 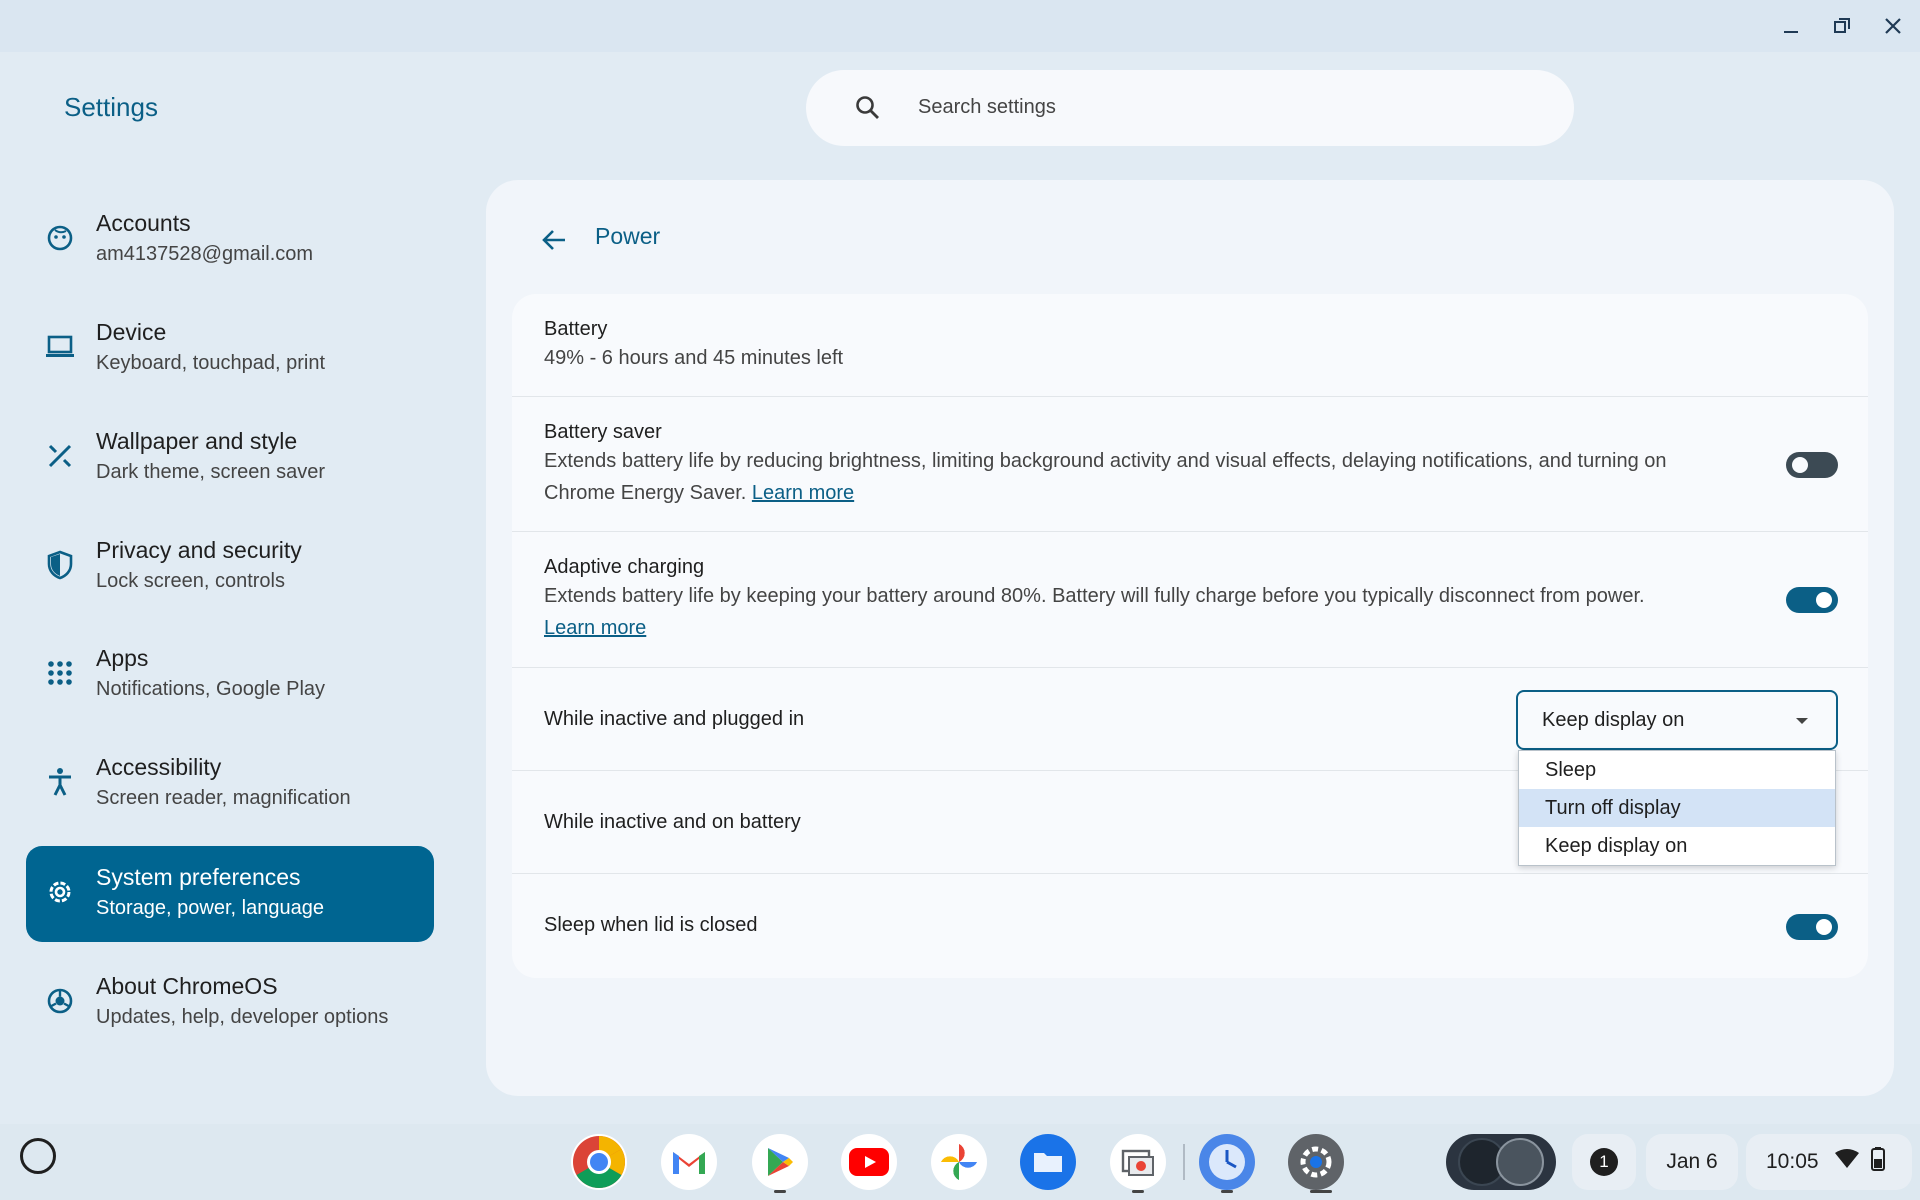 I want to click on sidebar-item-title: Accessibility, so click(x=159, y=767).